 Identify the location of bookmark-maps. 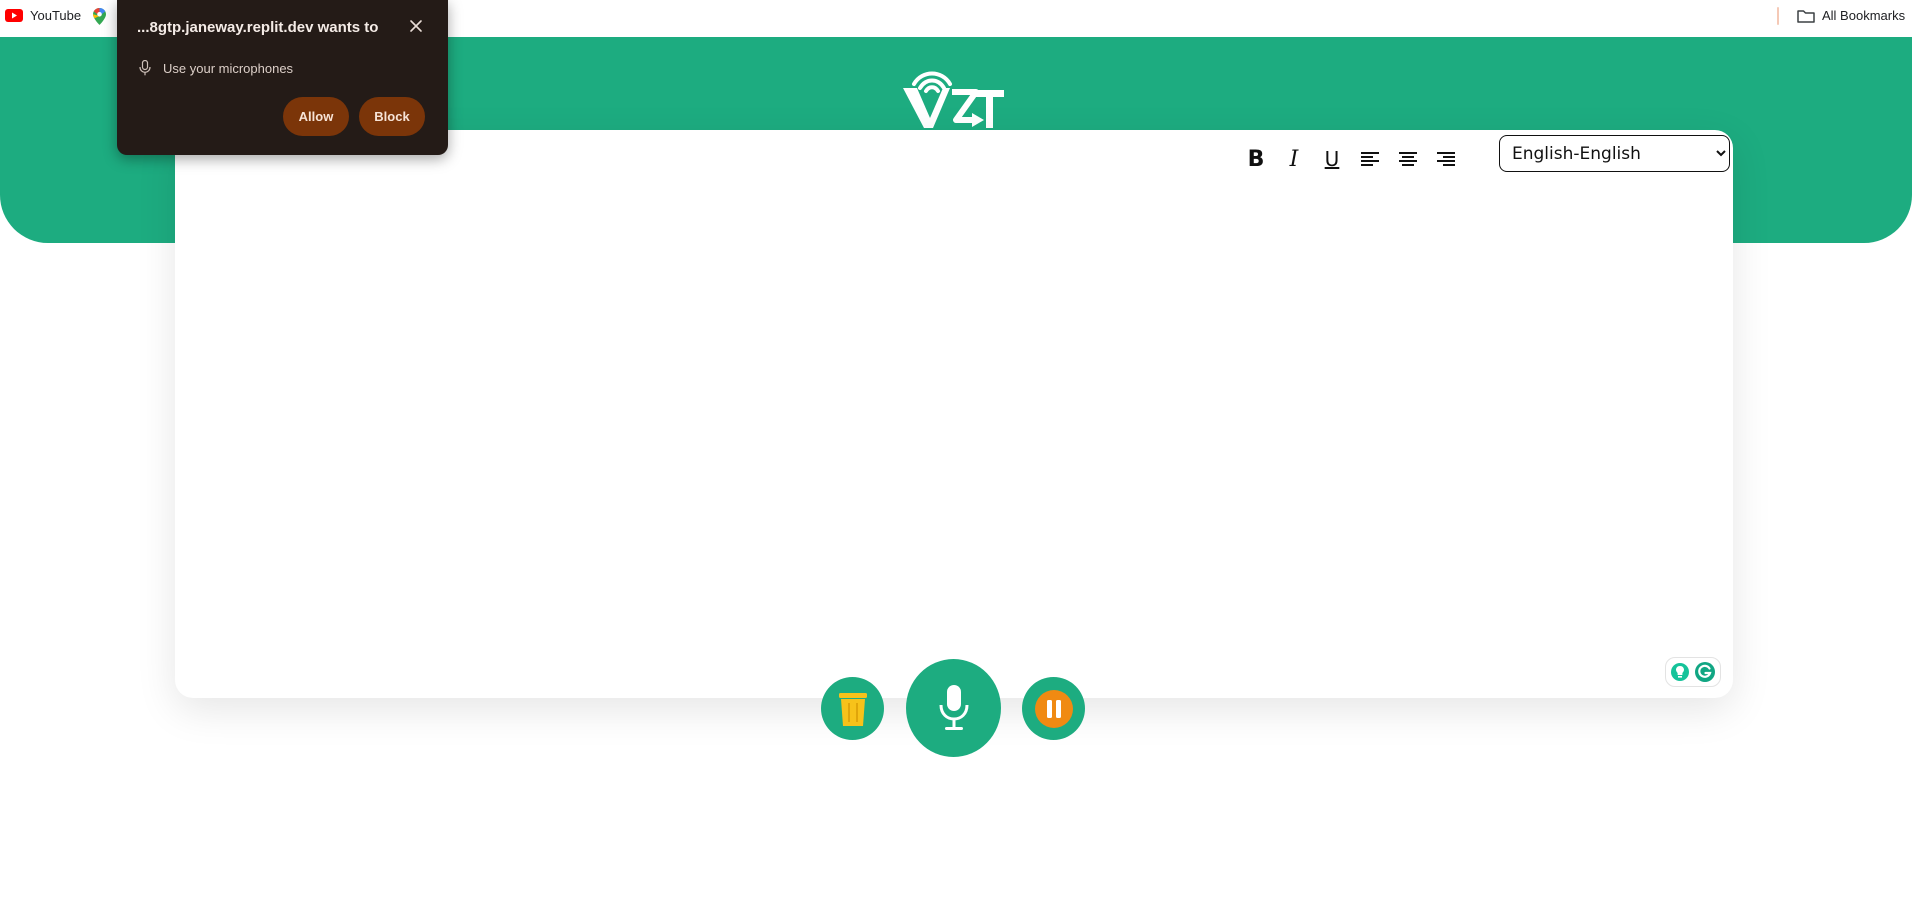
(99, 16).